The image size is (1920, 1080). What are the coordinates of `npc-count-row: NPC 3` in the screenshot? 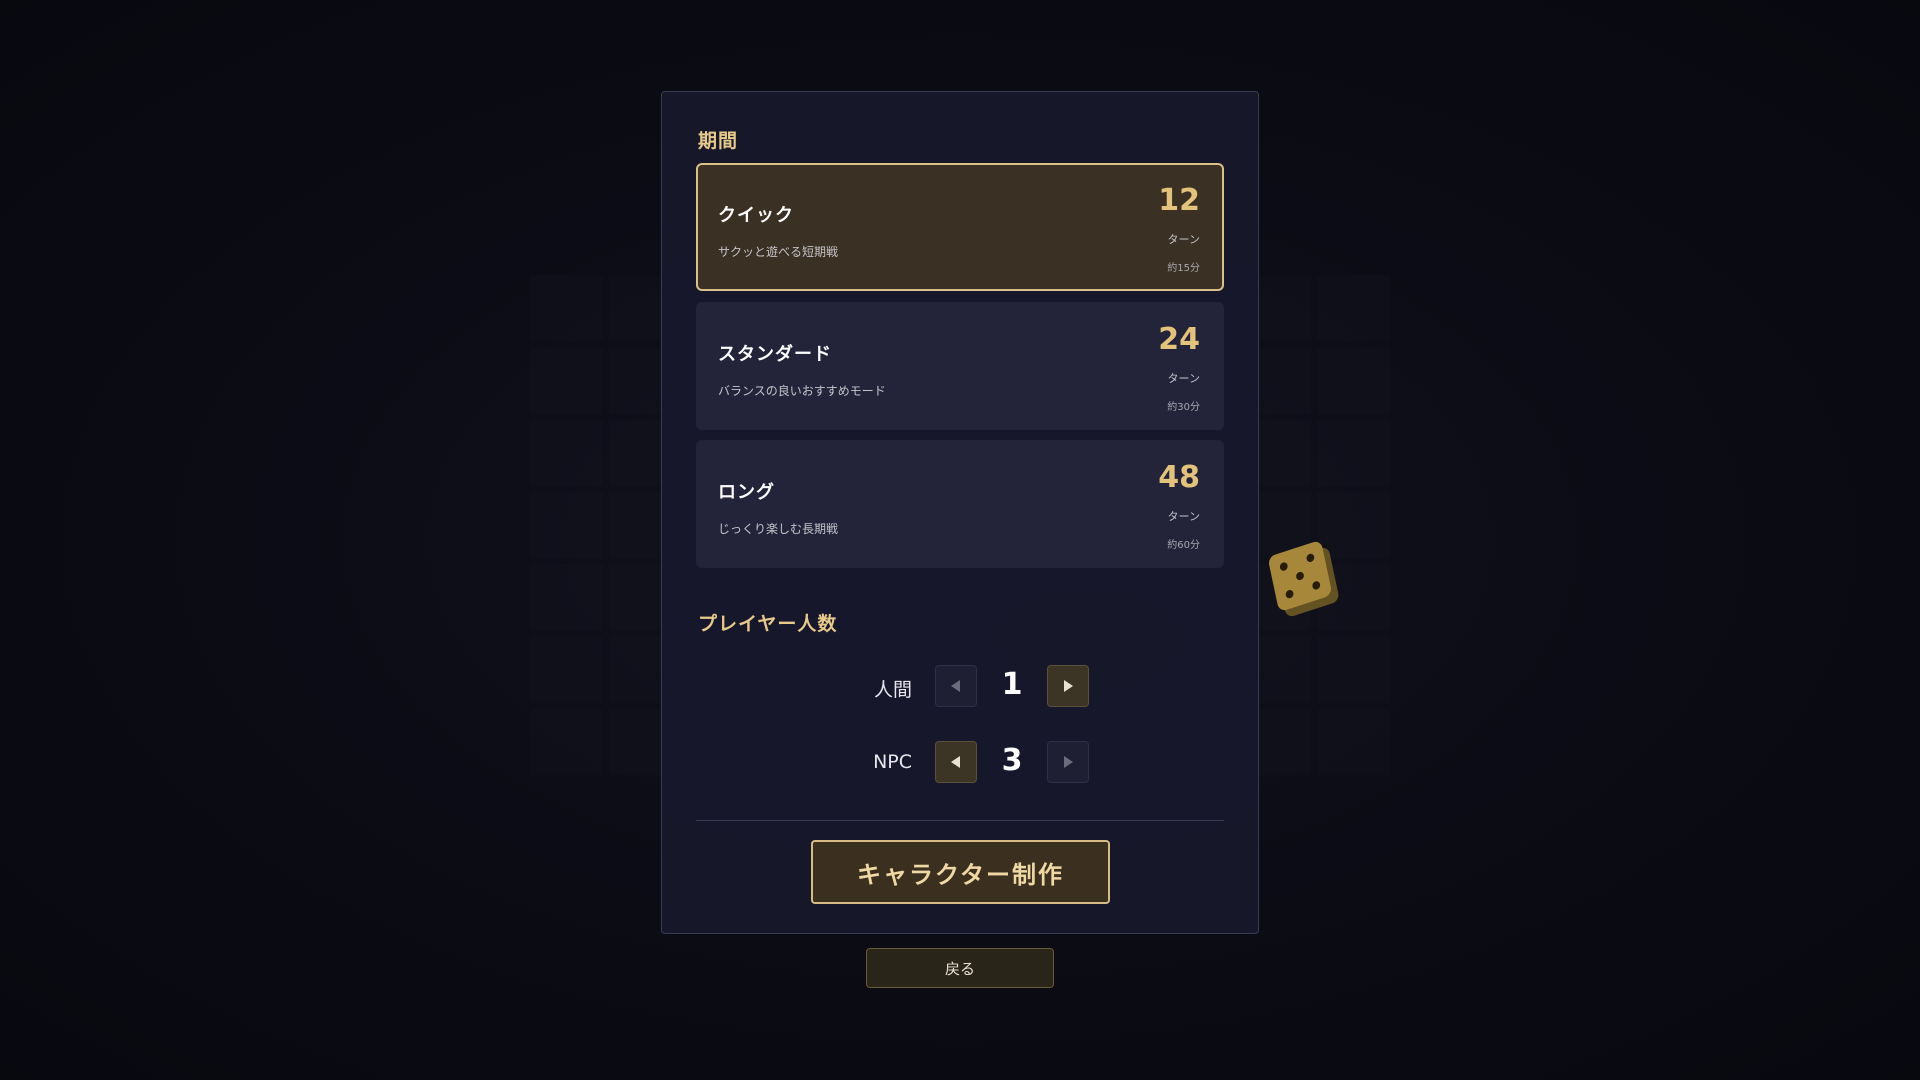 It's located at (961, 763).